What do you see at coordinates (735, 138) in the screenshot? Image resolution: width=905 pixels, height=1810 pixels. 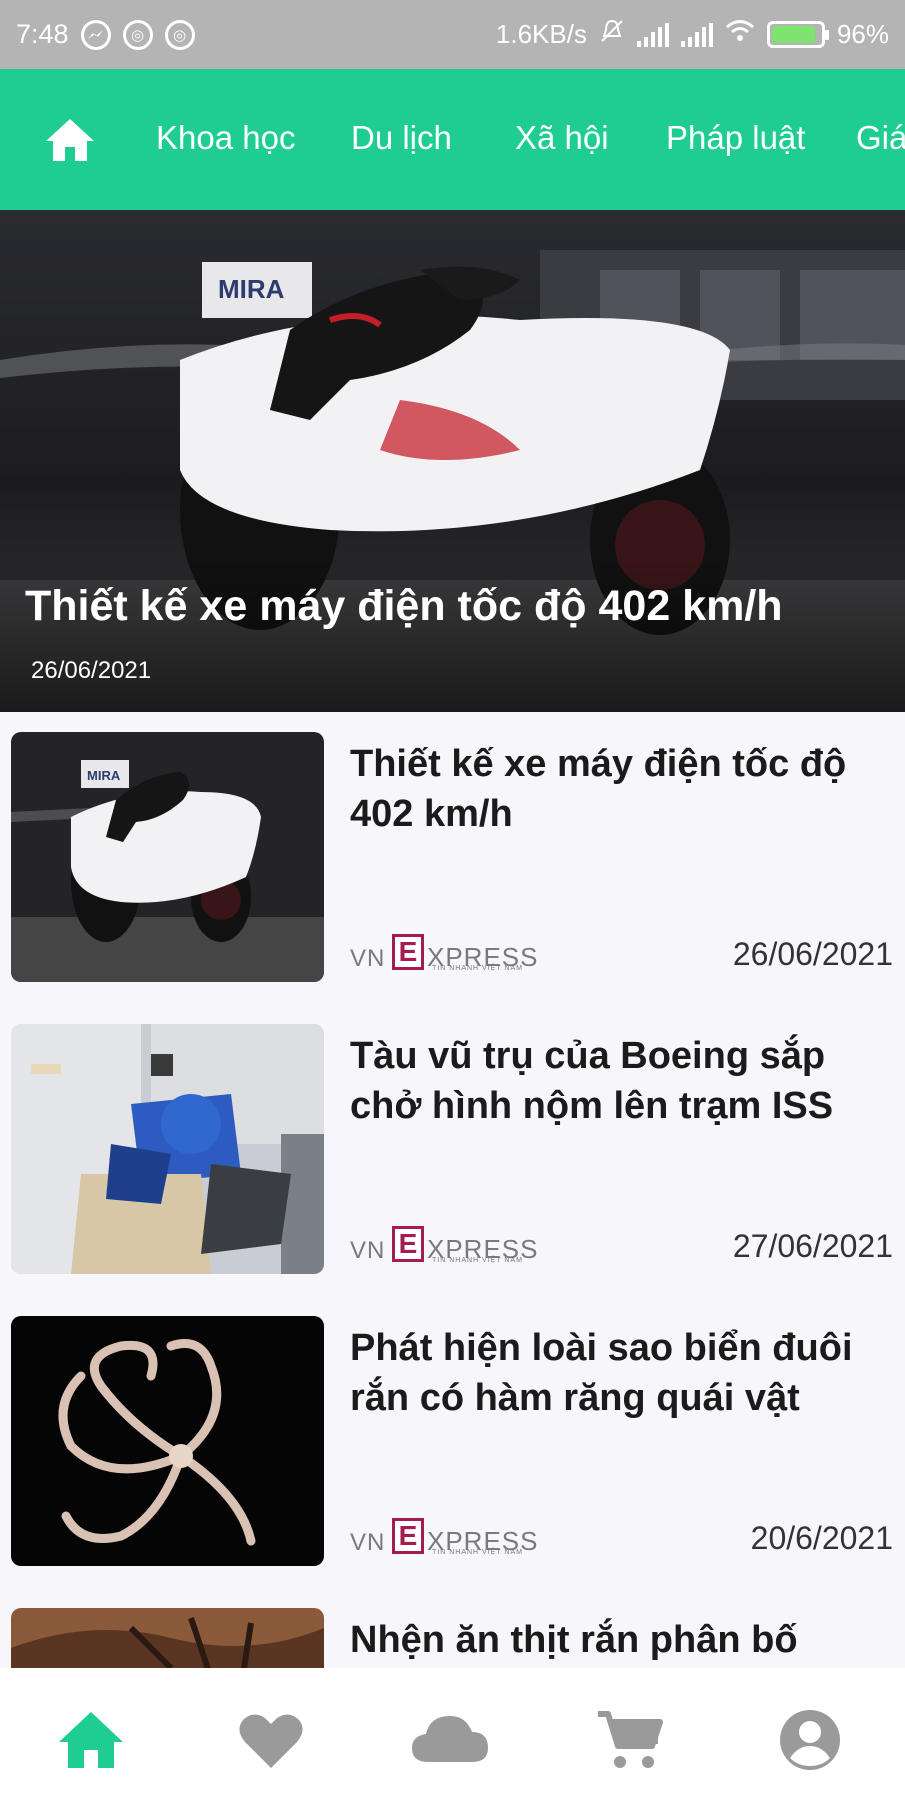 I see `tab-phap-luat: Pháp luật` at bounding box center [735, 138].